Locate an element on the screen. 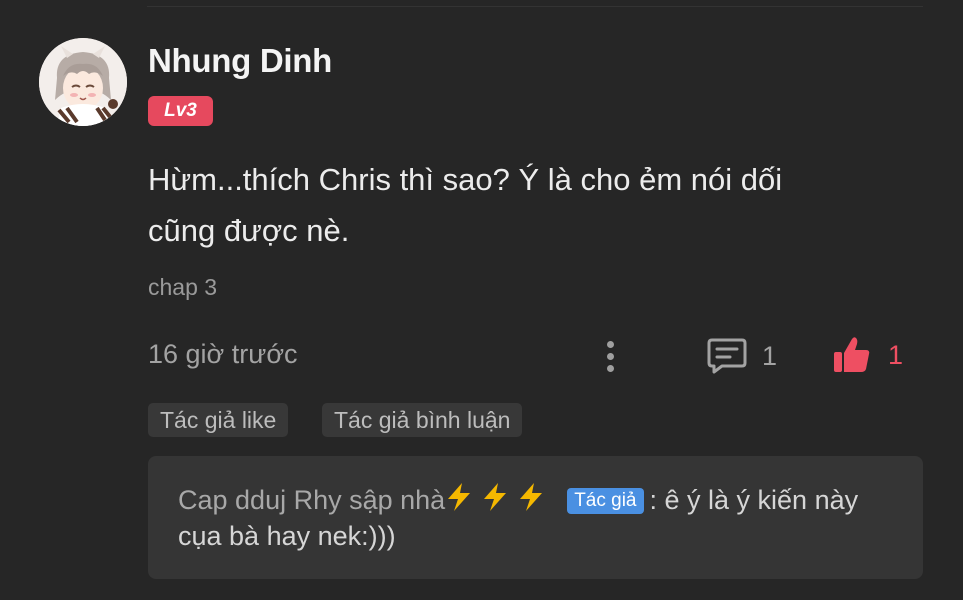  more-options-button is located at coordinates (610, 356).